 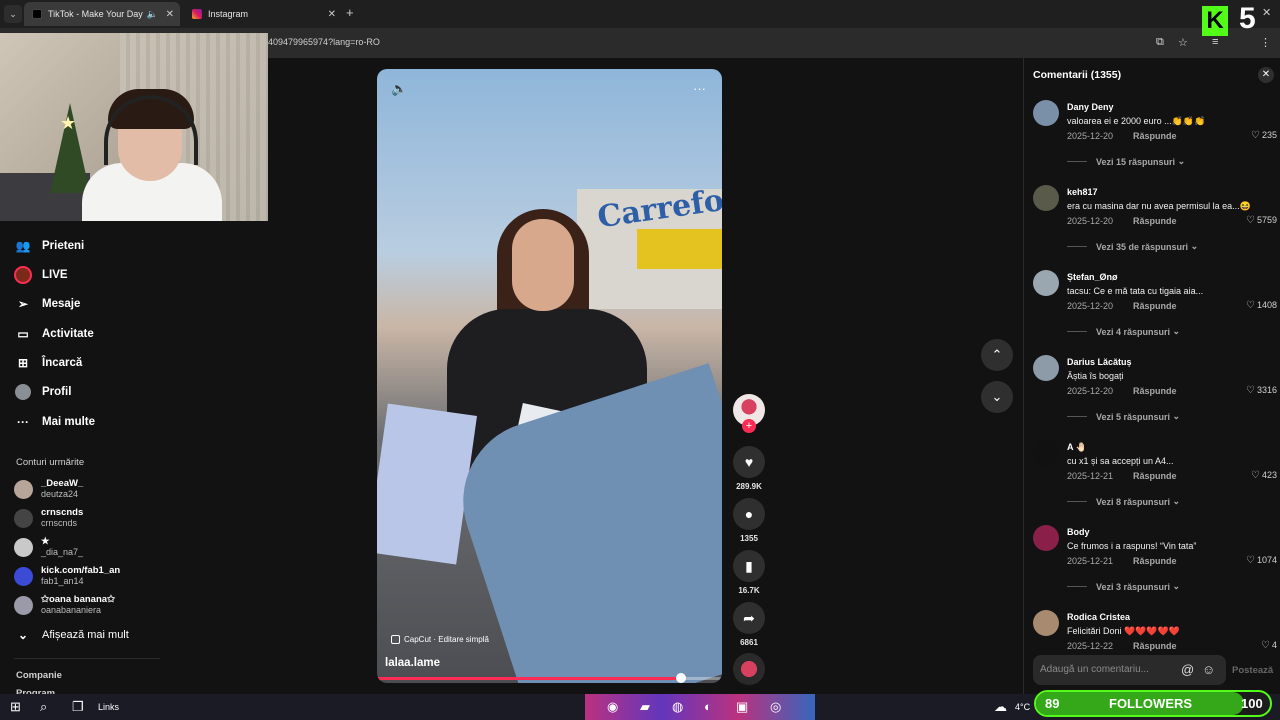 What do you see at coordinates (749, 669) in the screenshot?
I see `music-disc-icon` at bounding box center [749, 669].